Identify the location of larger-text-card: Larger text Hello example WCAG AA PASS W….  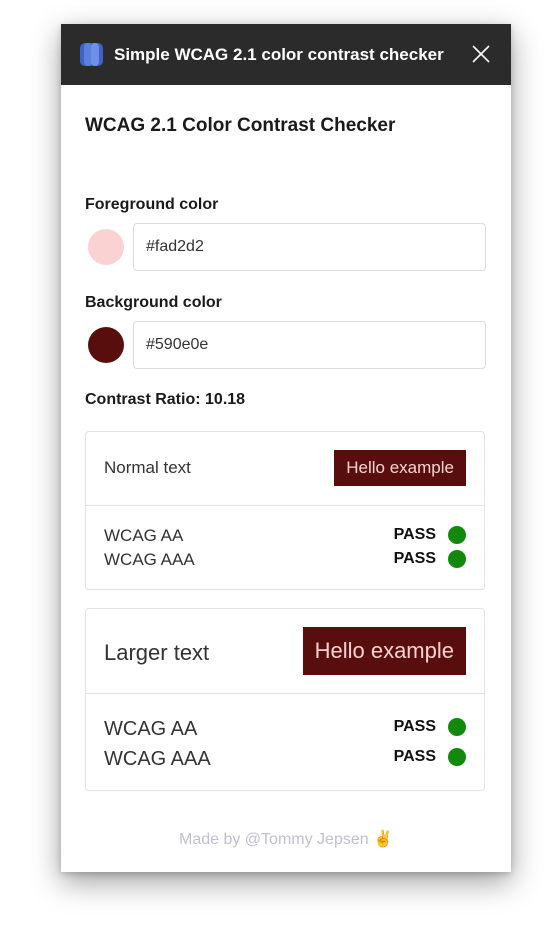
(285, 699).